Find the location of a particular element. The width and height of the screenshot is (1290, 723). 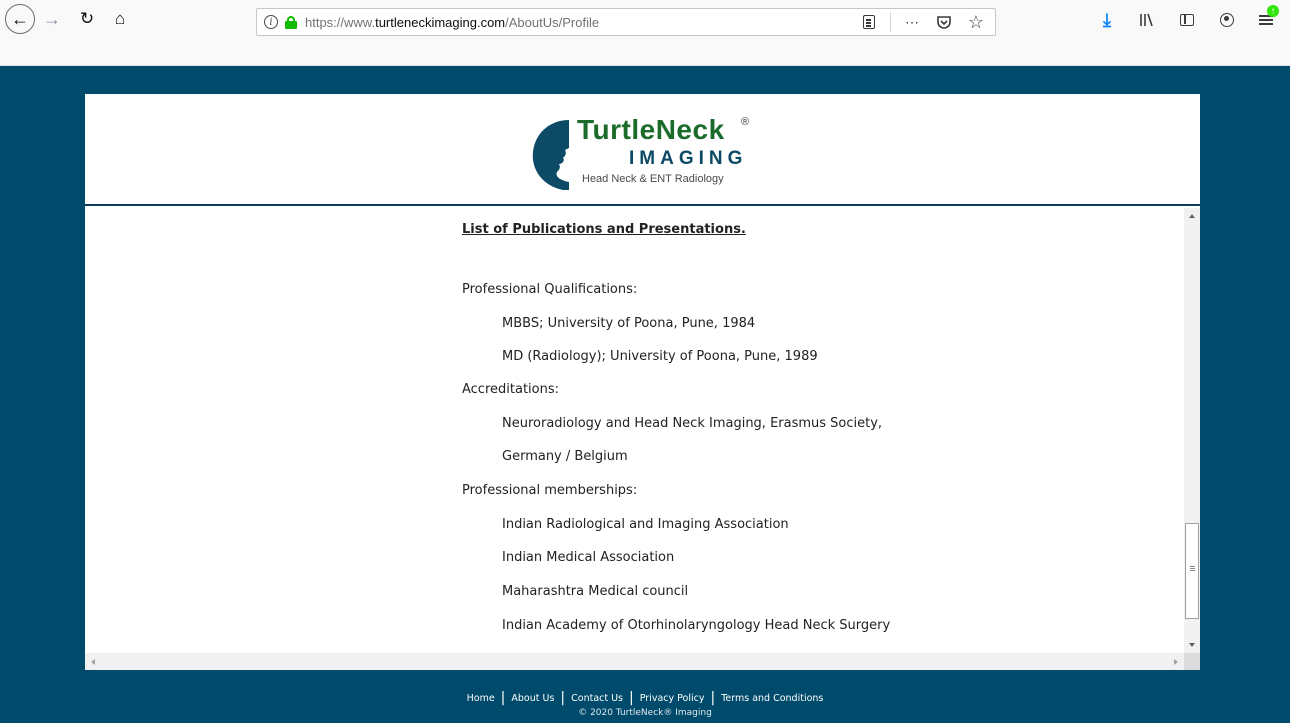

scrollbar-corner is located at coordinates (1192, 661).